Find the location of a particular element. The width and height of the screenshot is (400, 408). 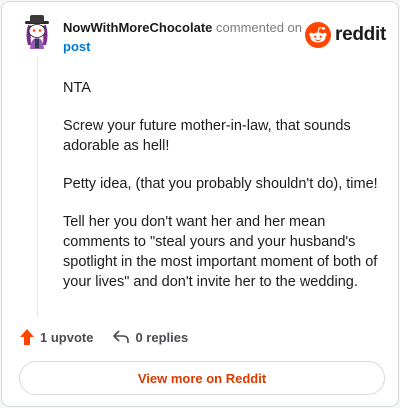

post-link: post is located at coordinates (183, 46).